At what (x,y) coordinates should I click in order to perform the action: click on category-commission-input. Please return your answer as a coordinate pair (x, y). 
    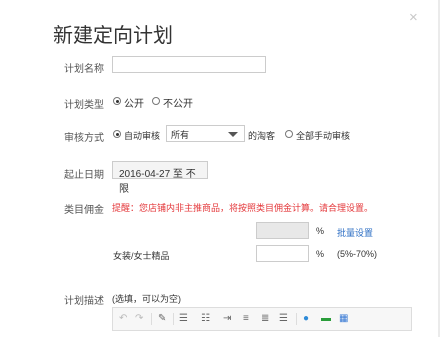
    Looking at the image, I should click on (282, 253).